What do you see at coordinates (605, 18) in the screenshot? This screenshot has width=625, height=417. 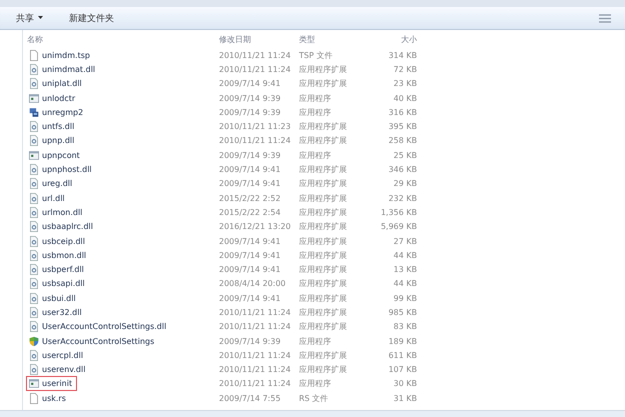 I see `view-menu-icon` at bounding box center [605, 18].